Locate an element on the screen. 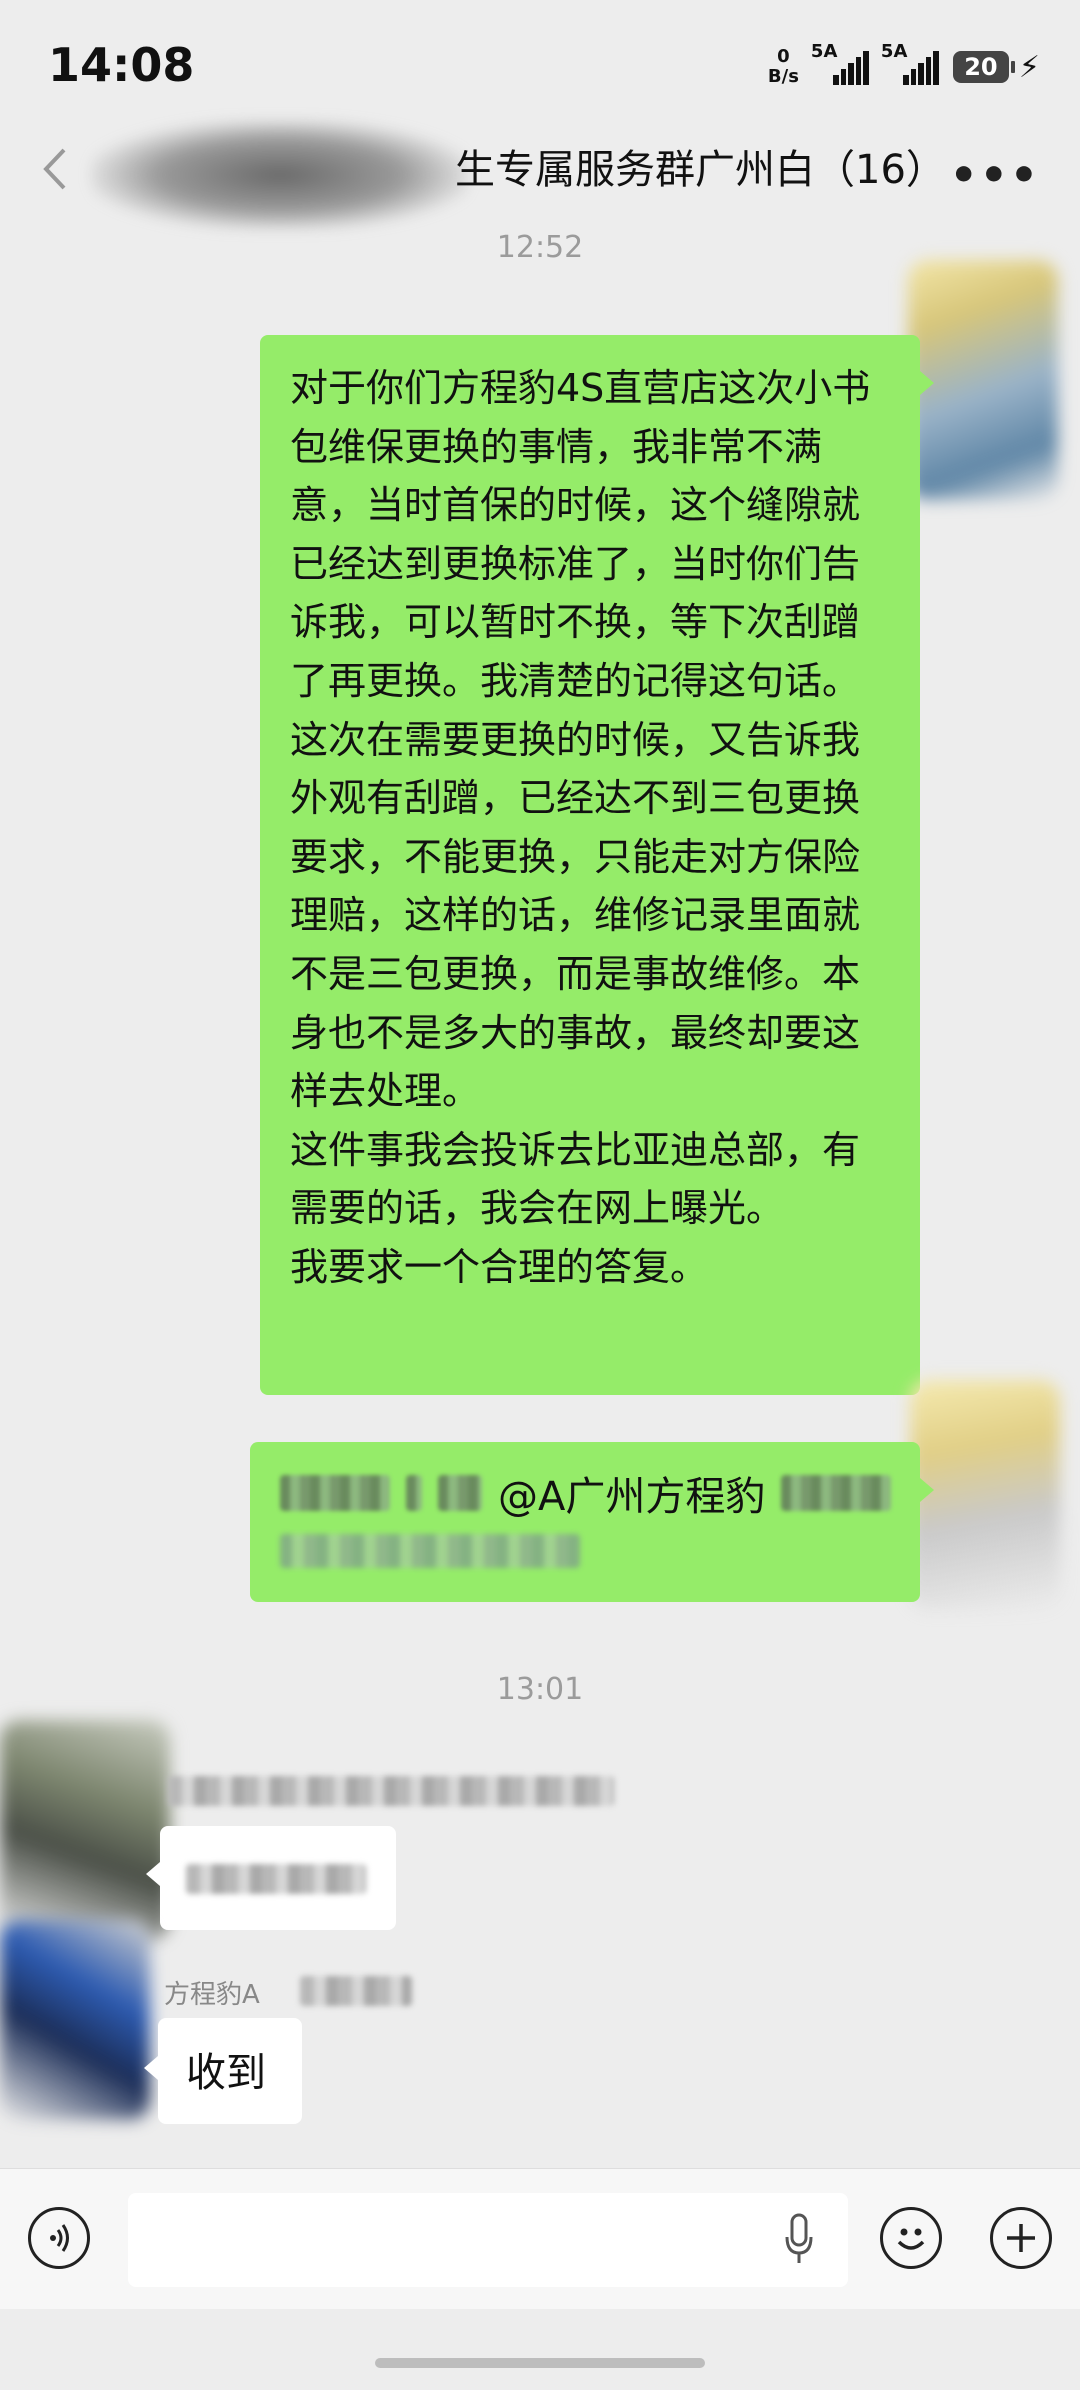 Image resolution: width=1080 pixels, height=2390 pixels. message-bubble-self: @A广州方程豹 is located at coordinates (592, 1522).